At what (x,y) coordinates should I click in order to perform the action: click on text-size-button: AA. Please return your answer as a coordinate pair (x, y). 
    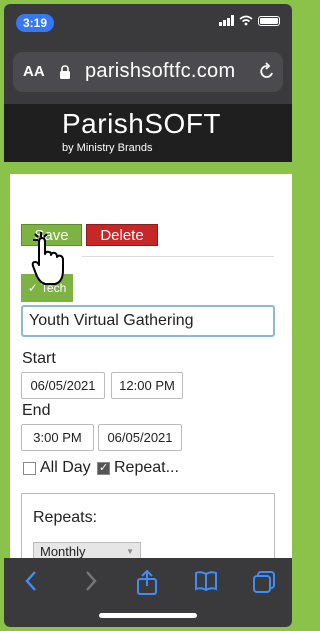
    Looking at the image, I should click on (34, 71).